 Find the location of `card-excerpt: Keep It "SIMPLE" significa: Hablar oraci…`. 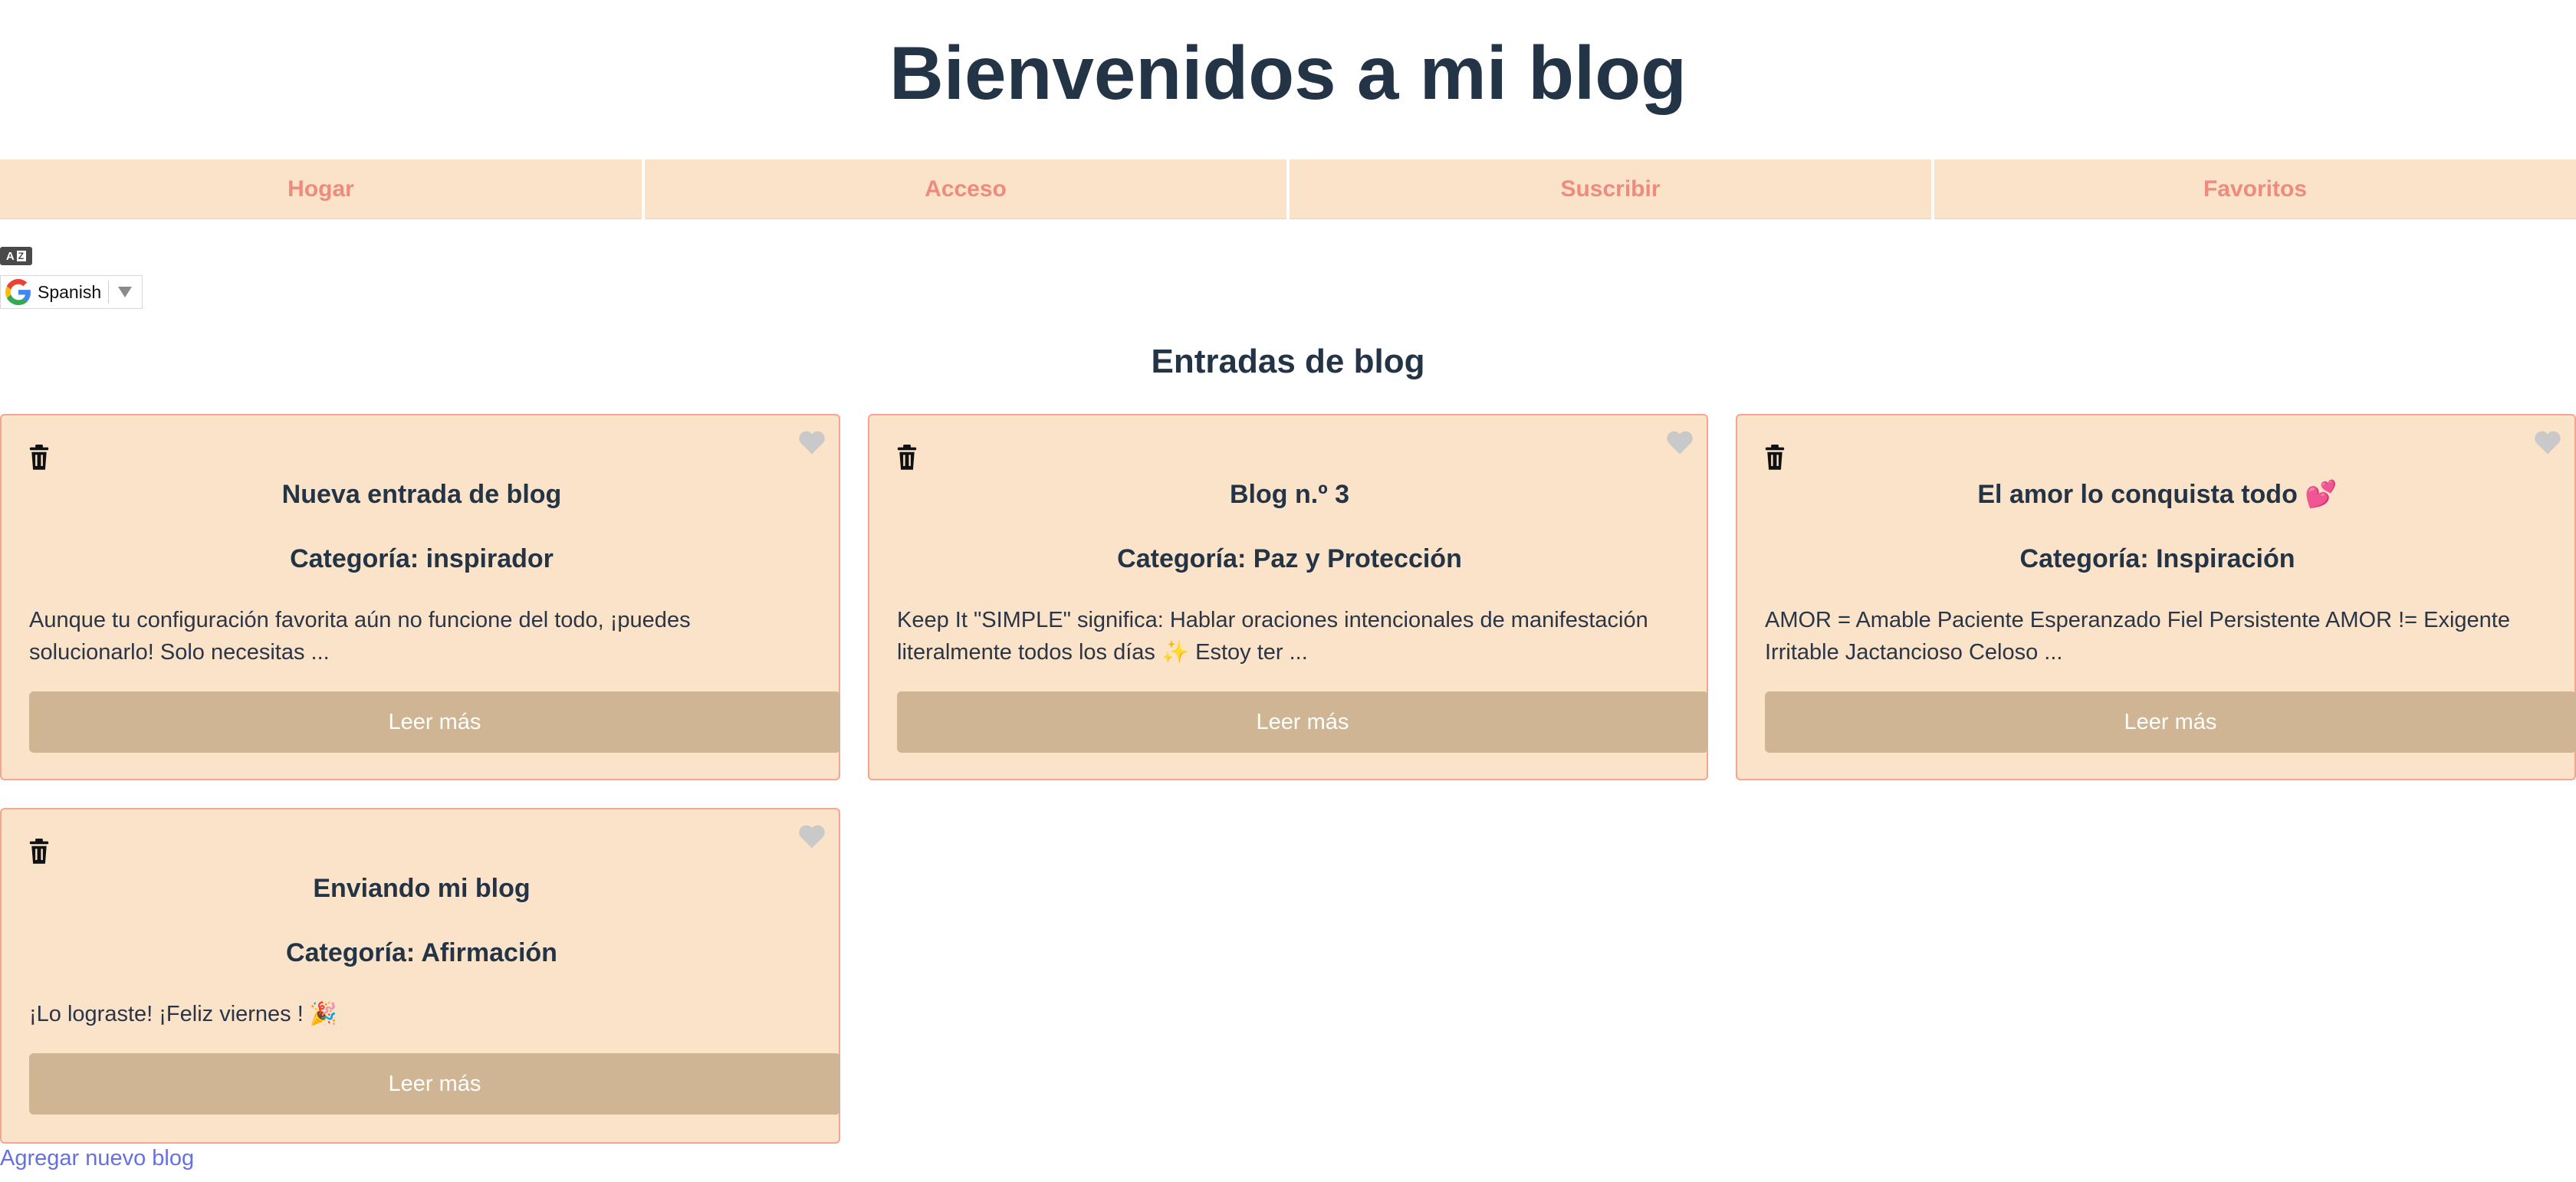

card-excerpt: Keep It "SIMPLE" significa: Hablar oraci… is located at coordinates (1273, 637).